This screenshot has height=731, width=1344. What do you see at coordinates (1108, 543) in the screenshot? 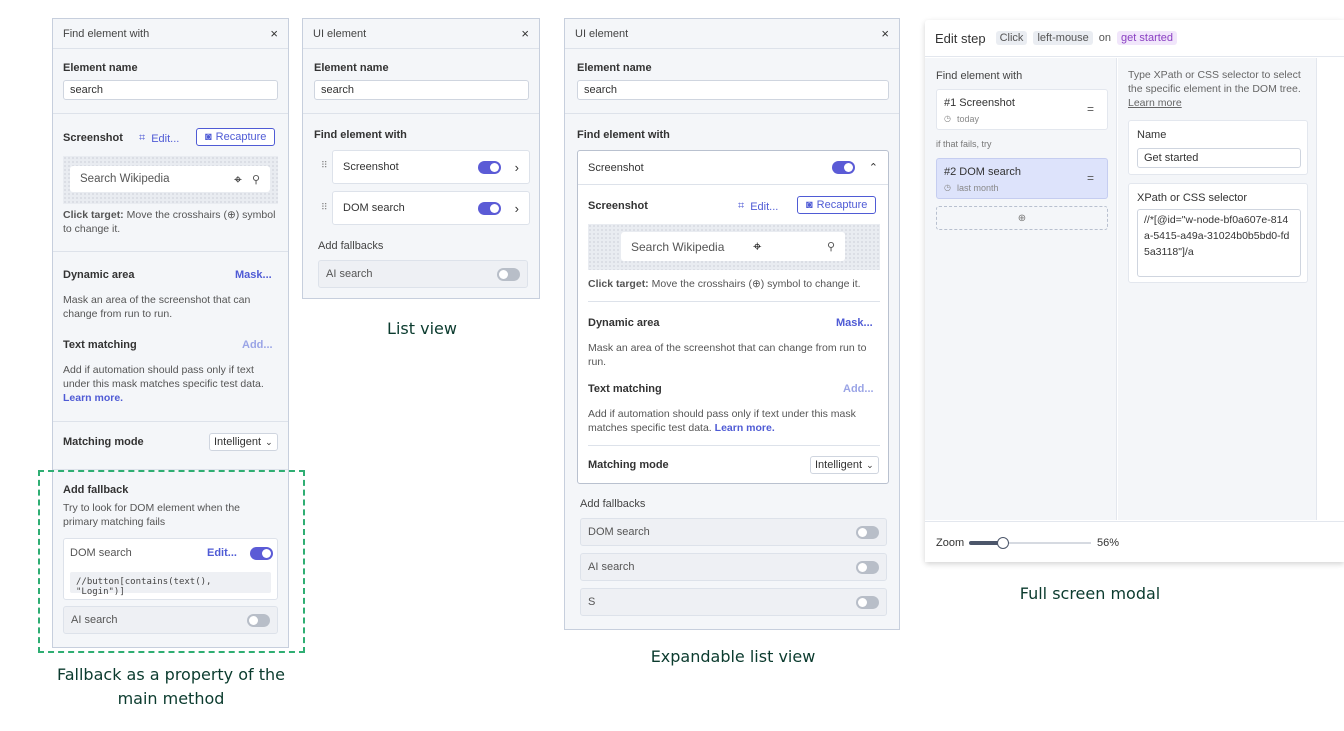
I see `zoom-value: 56%` at bounding box center [1108, 543].